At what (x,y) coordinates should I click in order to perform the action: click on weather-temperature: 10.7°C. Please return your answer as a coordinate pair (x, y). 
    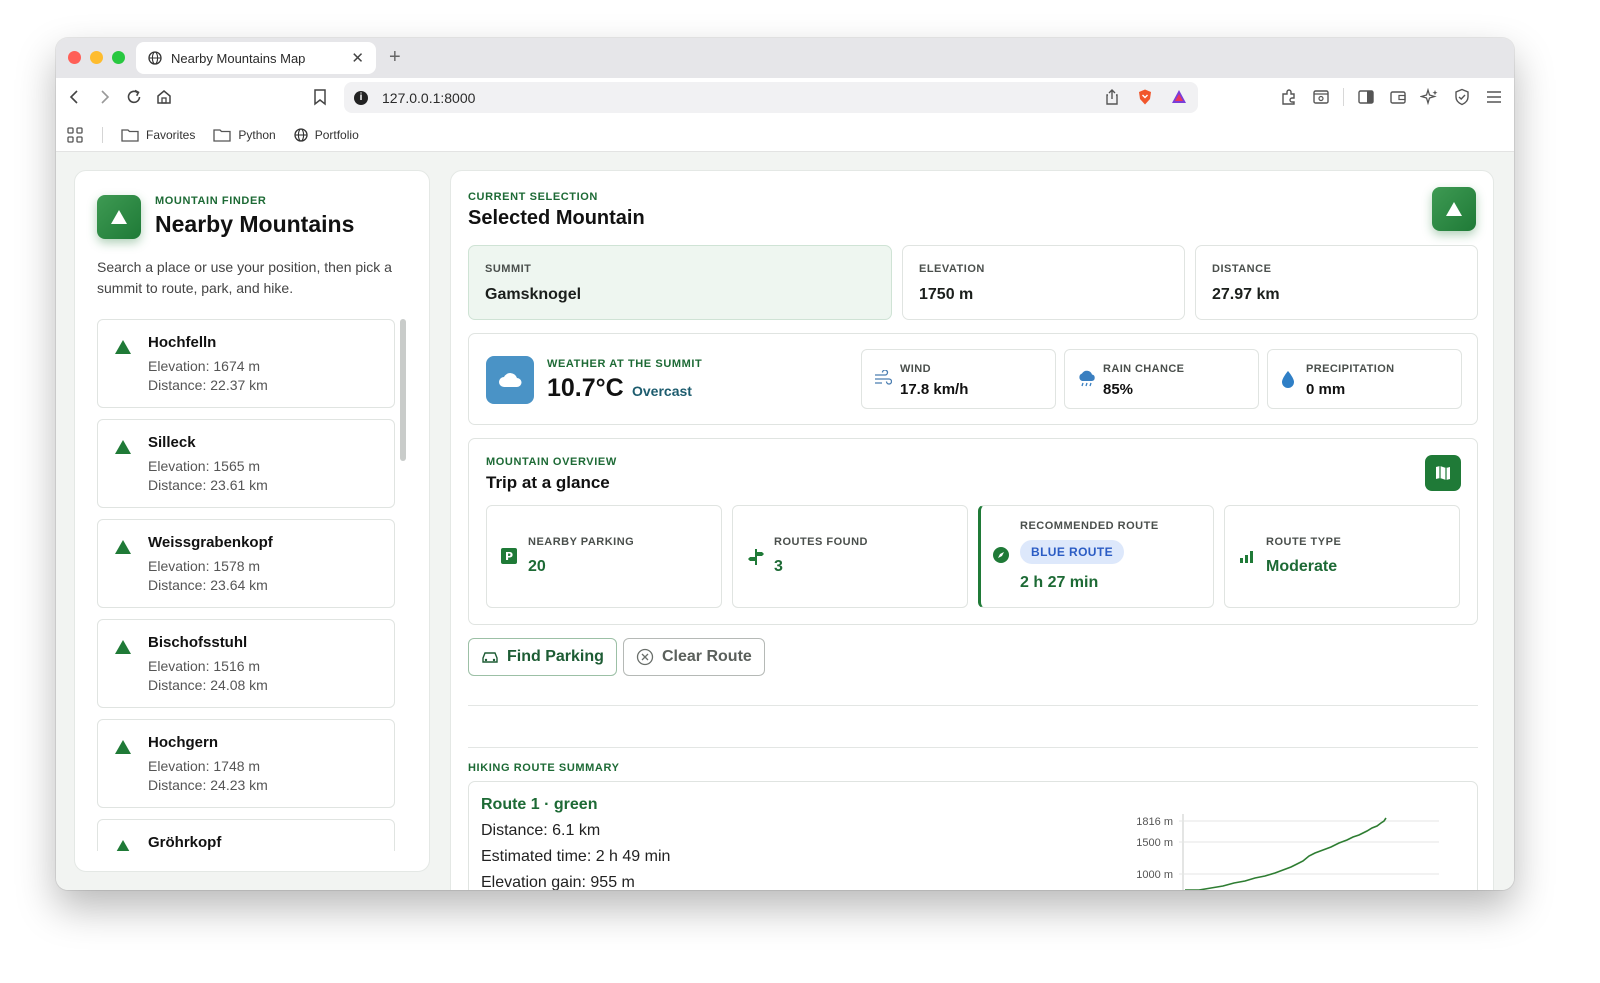
    Looking at the image, I should click on (585, 388).